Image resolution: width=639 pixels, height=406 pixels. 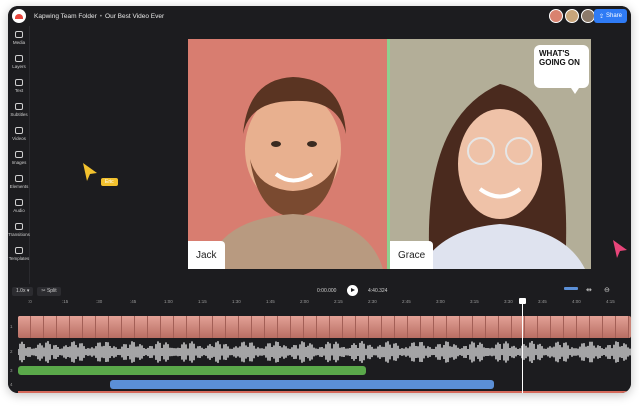 I want to click on track-number: 1, so click(x=11, y=326).